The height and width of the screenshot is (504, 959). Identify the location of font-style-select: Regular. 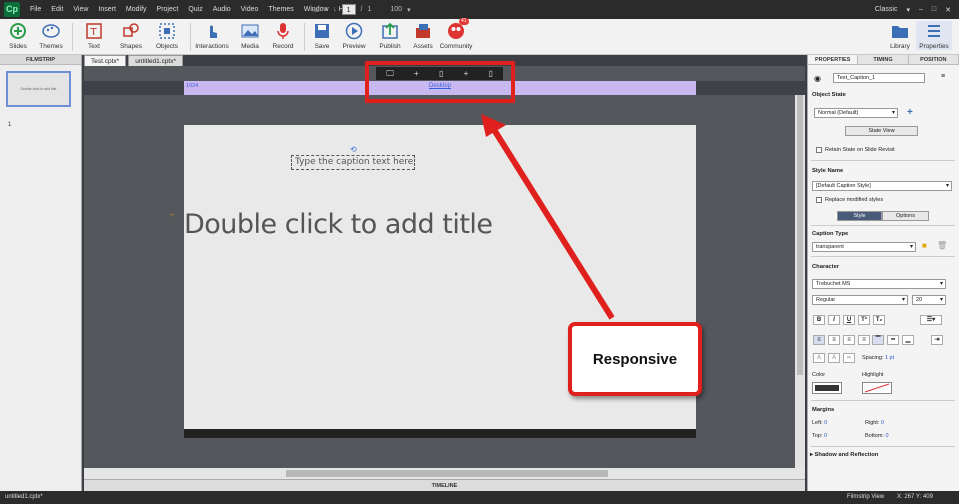
(860, 300).